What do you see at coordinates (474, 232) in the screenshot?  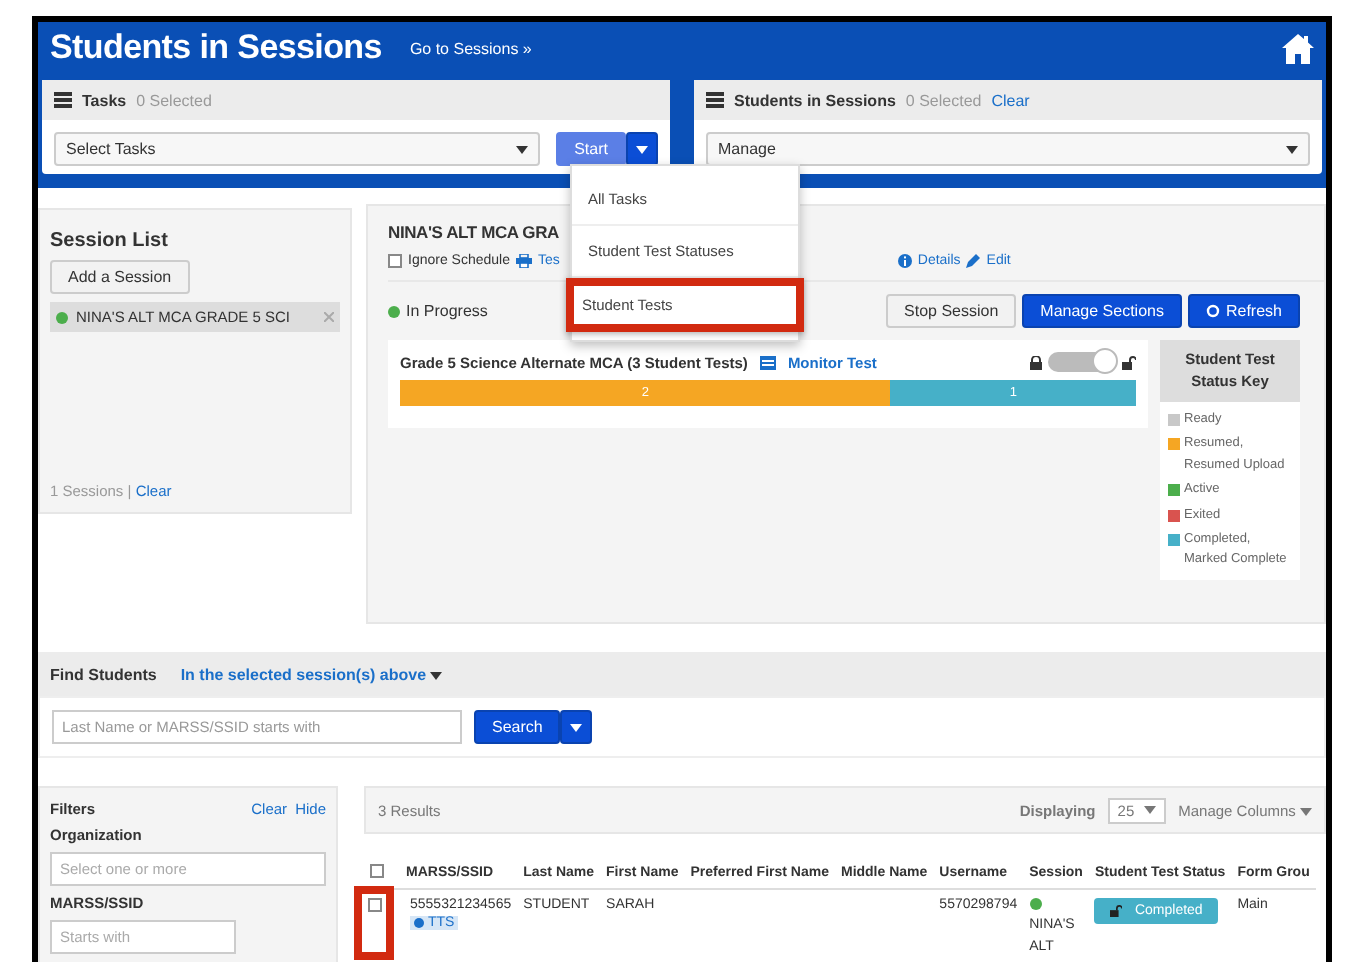 I see `session-title: NINA'S ALT MCA GRA` at bounding box center [474, 232].